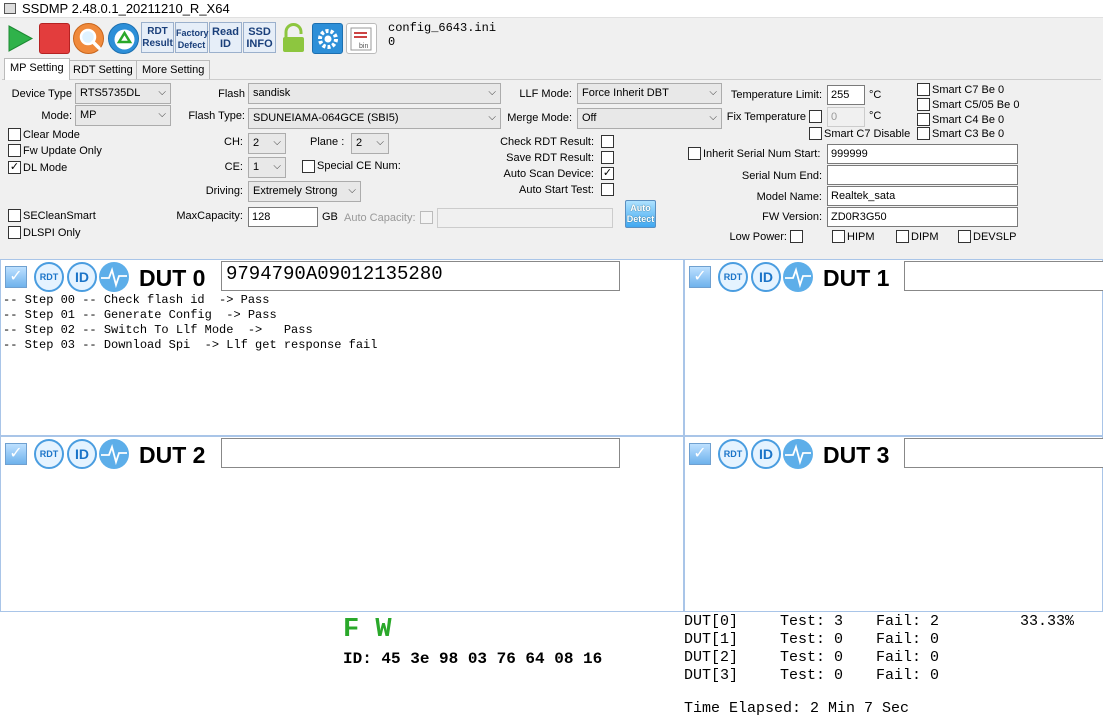 The height and width of the screenshot is (719, 1103). What do you see at coordinates (838, 236) in the screenshot?
I see `hipm-checkbox` at bounding box center [838, 236].